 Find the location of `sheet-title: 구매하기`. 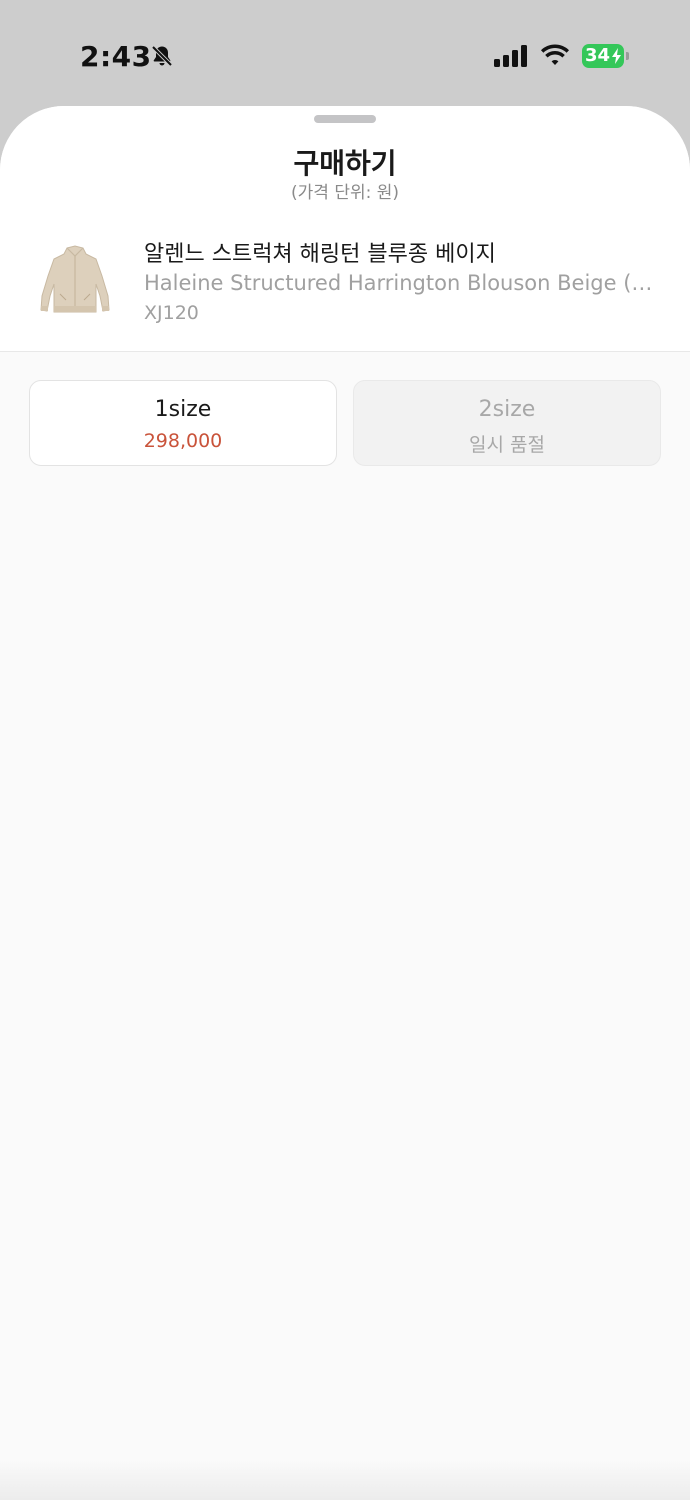

sheet-title: 구매하기 is located at coordinates (345, 163).